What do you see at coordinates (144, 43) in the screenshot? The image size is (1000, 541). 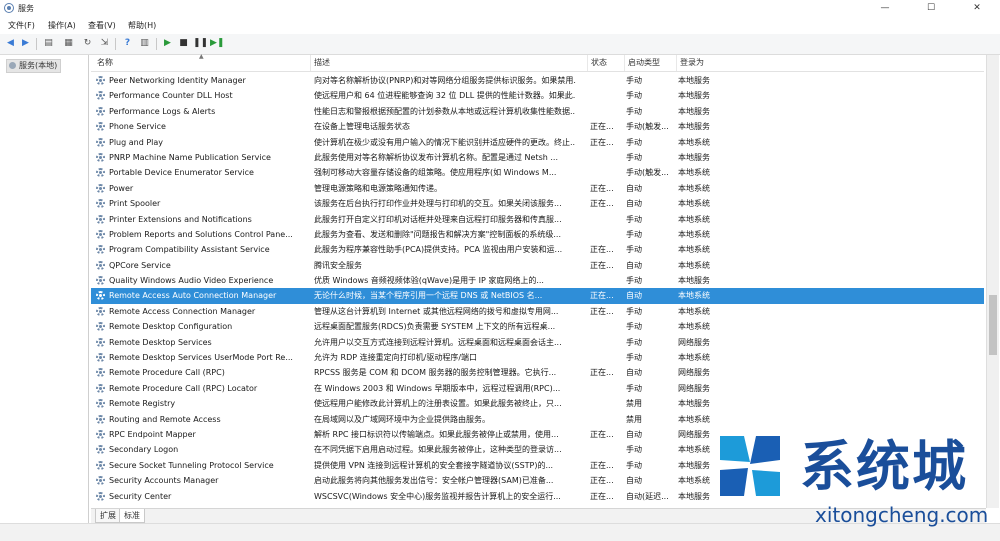 I see `console-view-icon: ▥` at bounding box center [144, 43].